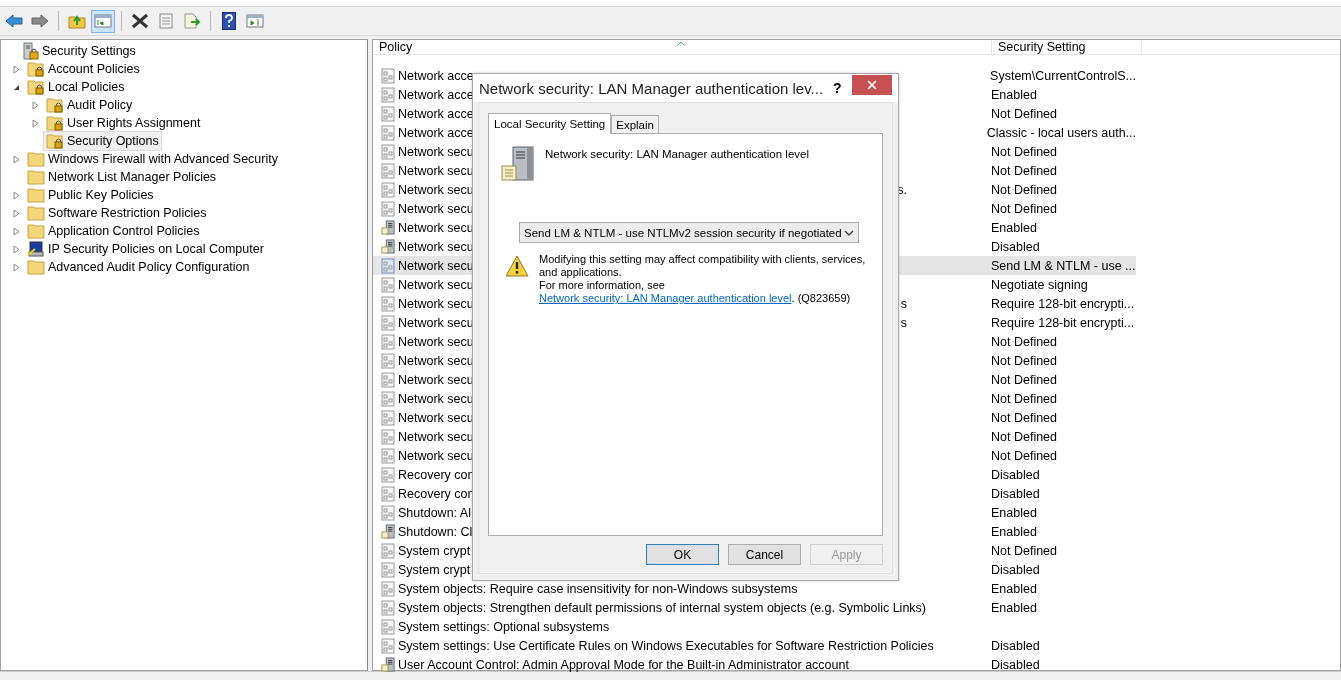 The height and width of the screenshot is (680, 1341). Describe the element at coordinates (662, 607) in the screenshot. I see `policy-name: System objects: Strengthen default permissions of internal system objects (e.g. Symbolic Links)` at that location.